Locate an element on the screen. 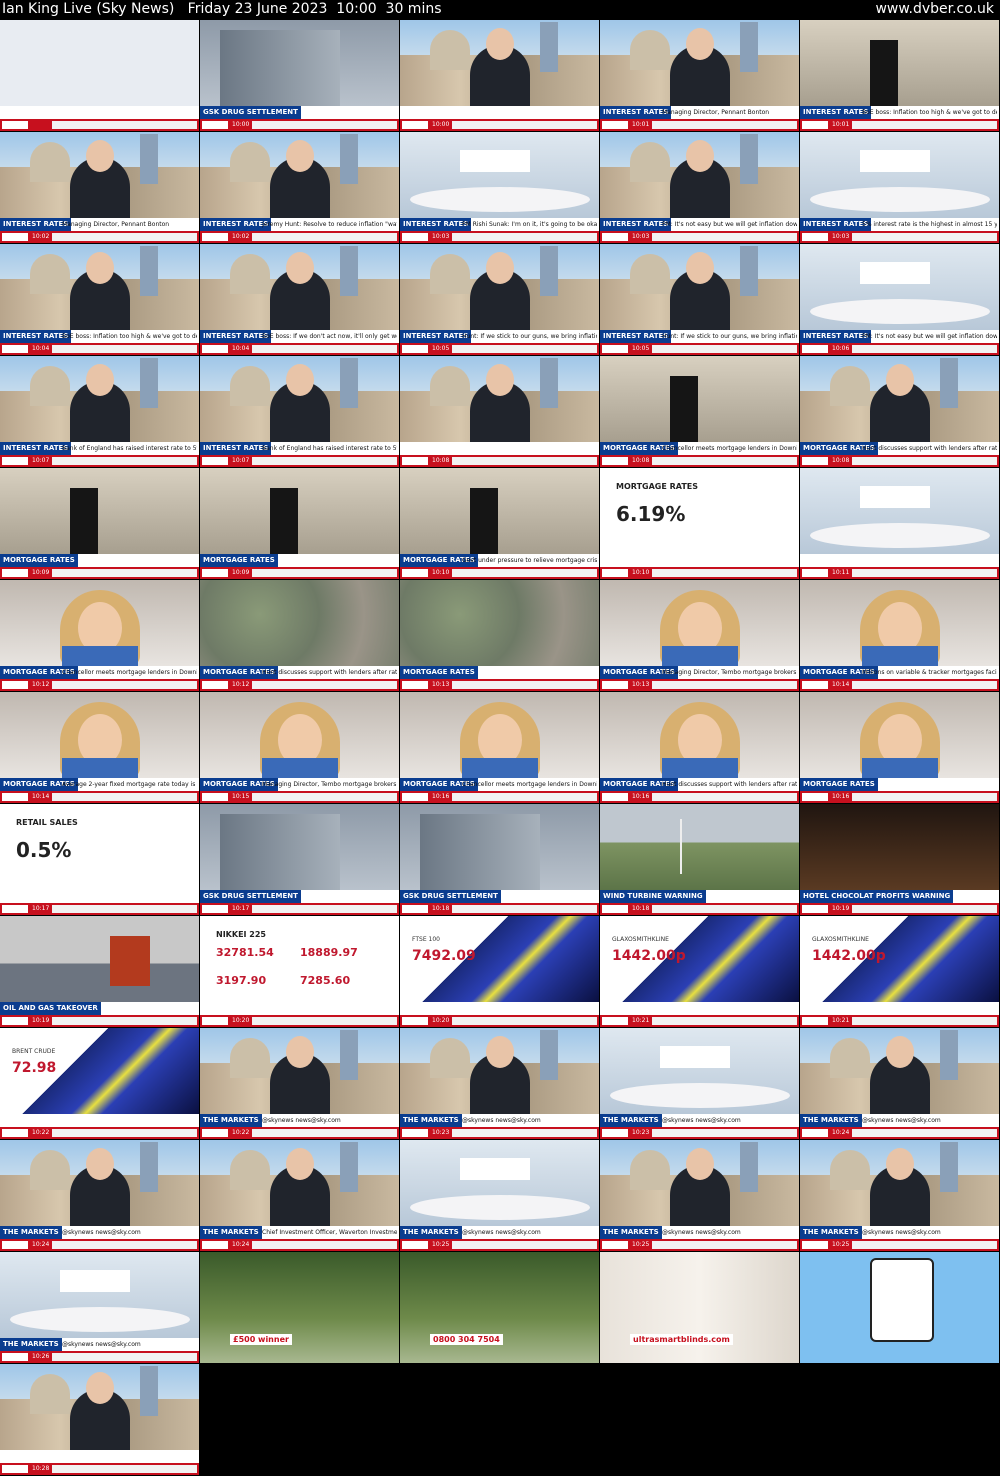  news-ticker: 10:10 is located at coordinates (699, 573).